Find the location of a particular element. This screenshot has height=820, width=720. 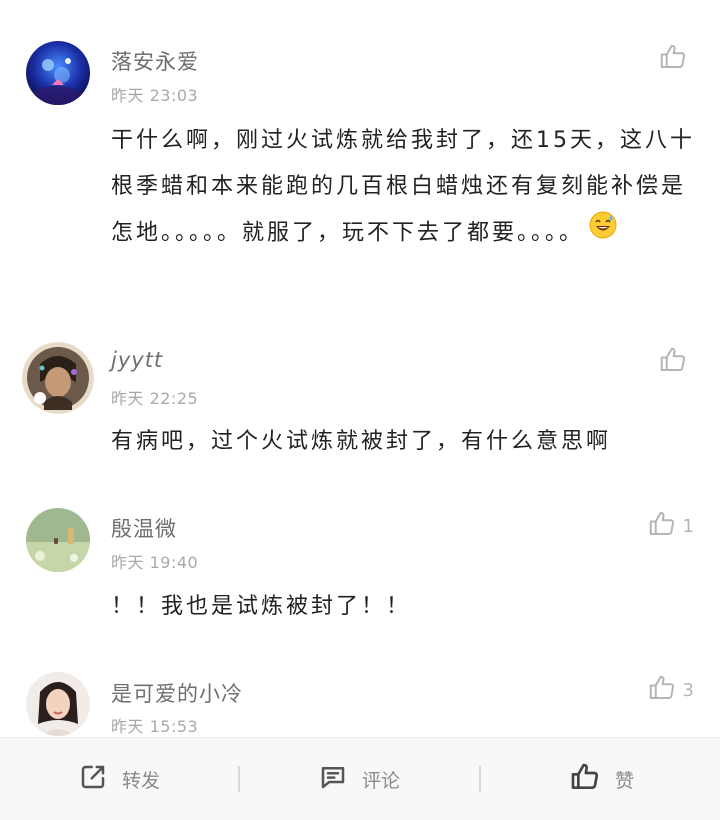

like-label: 赞 is located at coordinates (625, 781).